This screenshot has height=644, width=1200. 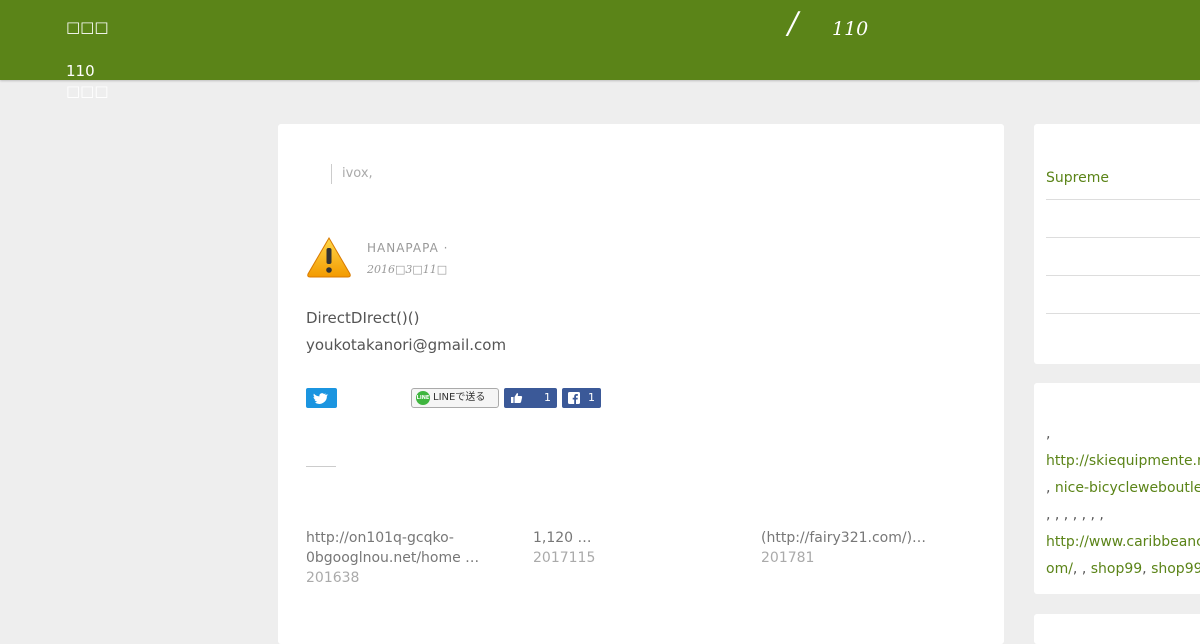 I want to click on header-center-title: / 110, so click(x=828, y=23).